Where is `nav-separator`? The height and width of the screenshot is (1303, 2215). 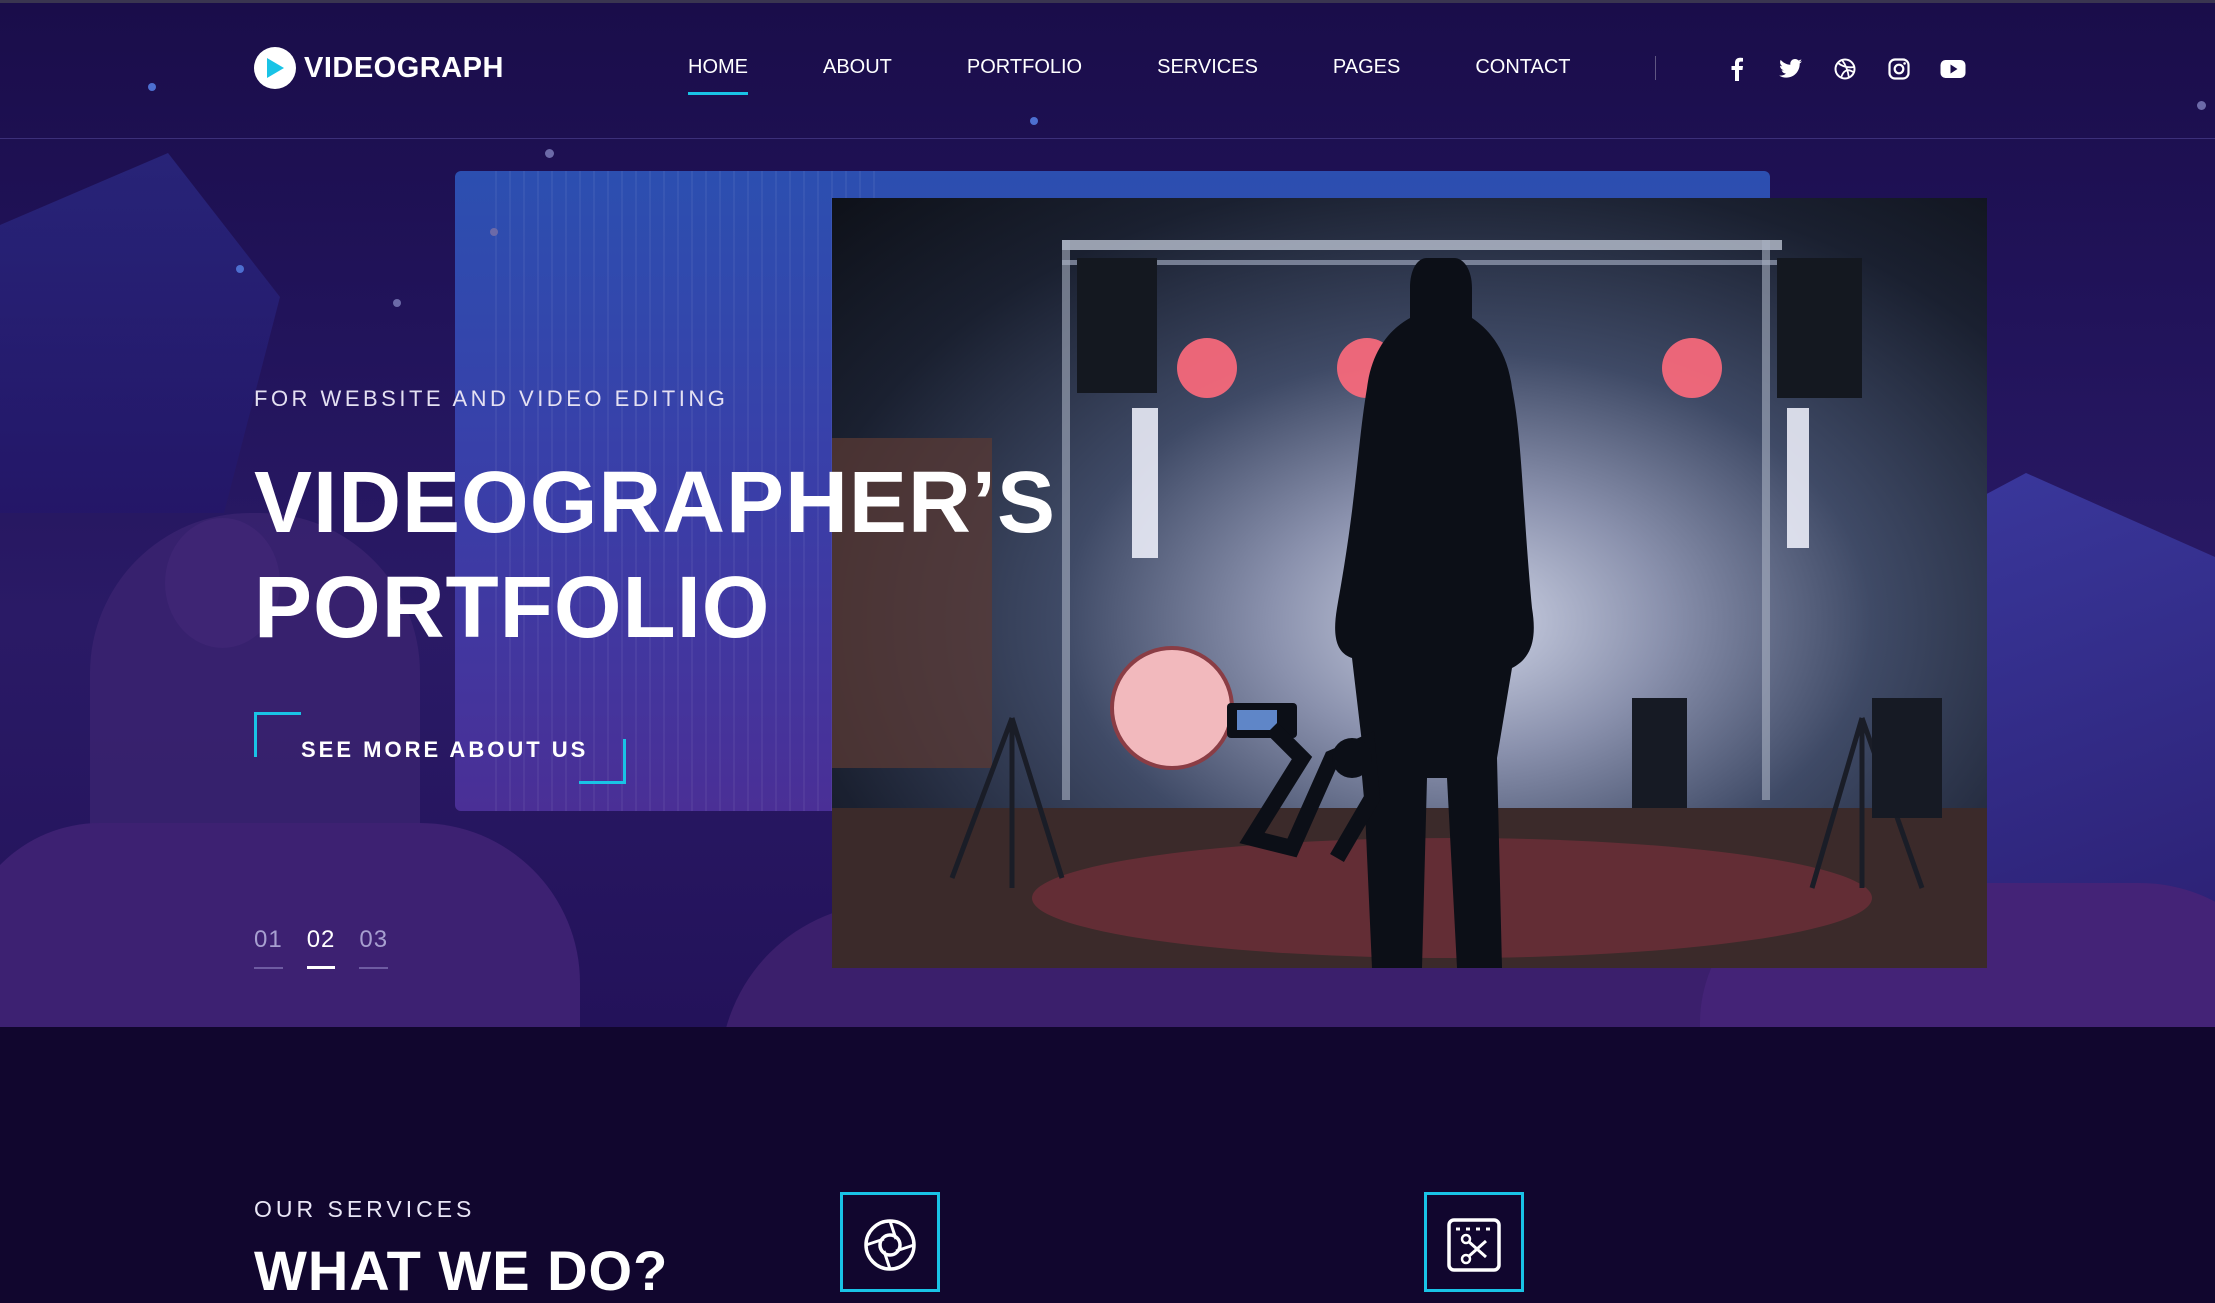
nav-separator is located at coordinates (1655, 68).